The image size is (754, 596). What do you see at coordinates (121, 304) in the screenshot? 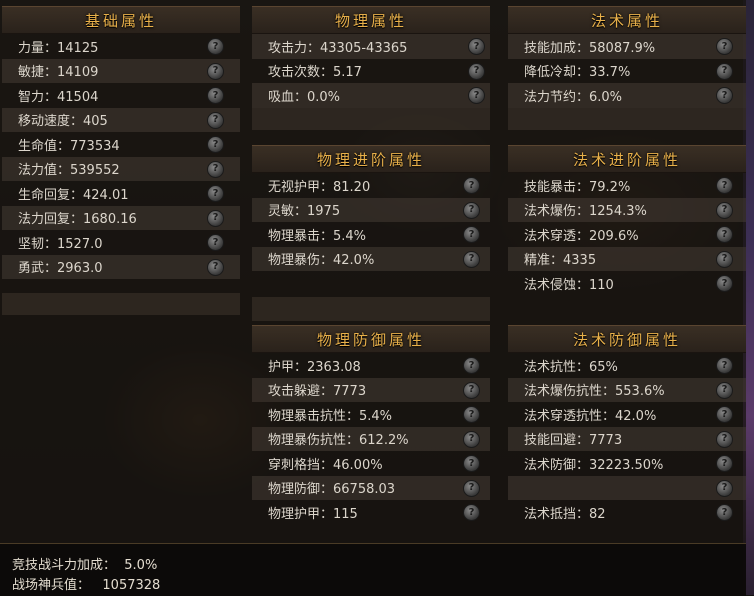
I see `section-basic-filler` at bounding box center [121, 304].